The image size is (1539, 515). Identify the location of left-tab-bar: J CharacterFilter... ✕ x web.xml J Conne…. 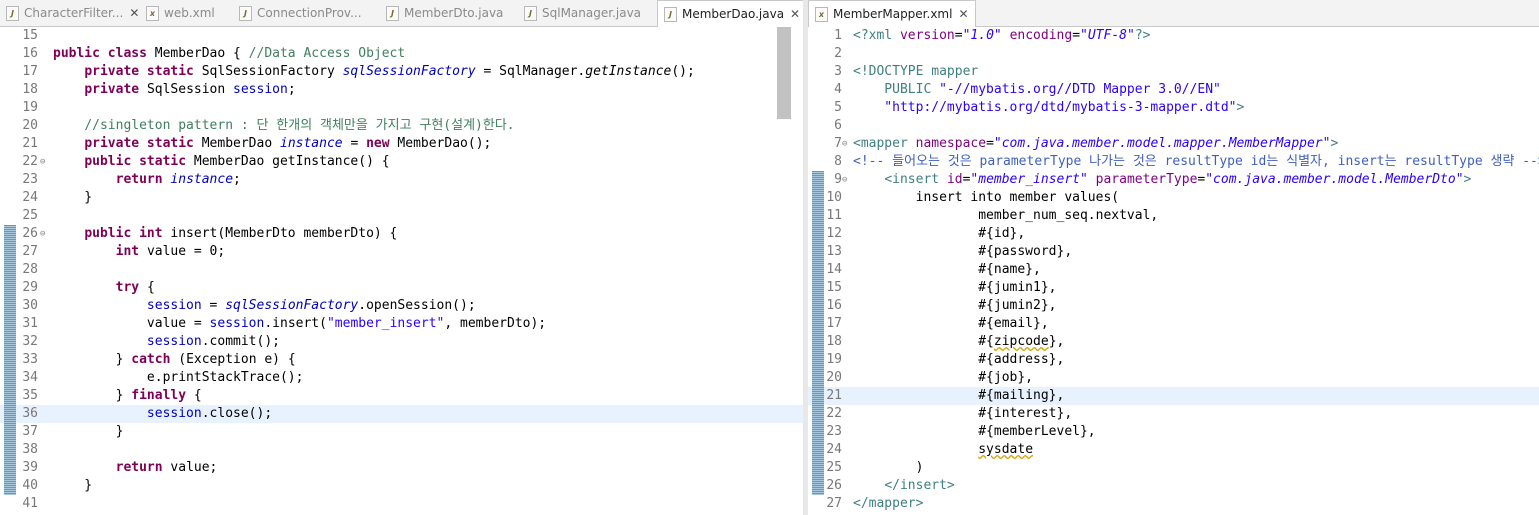
(401, 13).